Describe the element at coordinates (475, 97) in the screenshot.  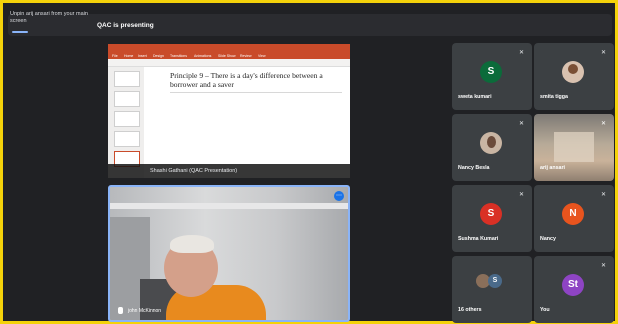
I see `participant-name: sweta kumari` at that location.